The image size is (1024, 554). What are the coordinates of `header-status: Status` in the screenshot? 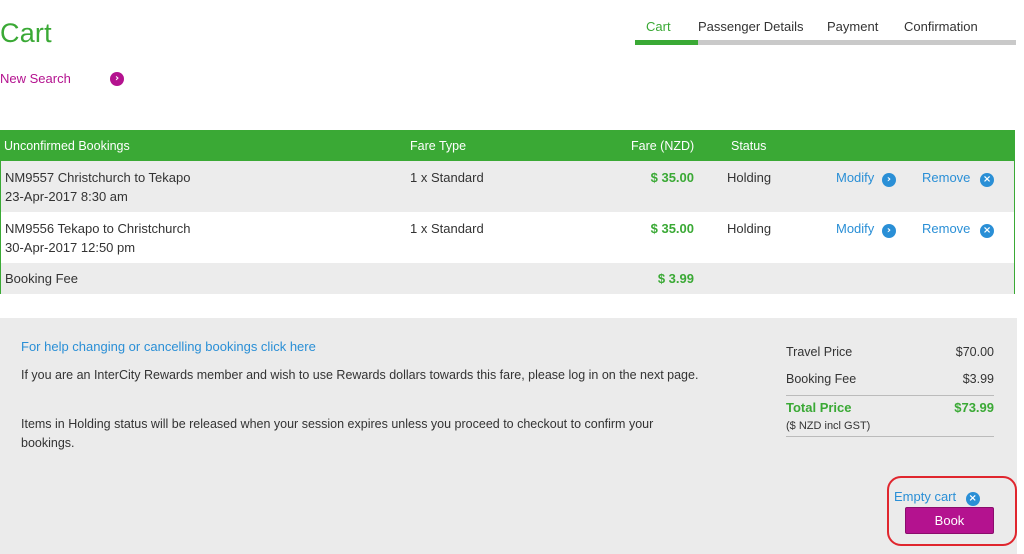 It's located at (749, 146).